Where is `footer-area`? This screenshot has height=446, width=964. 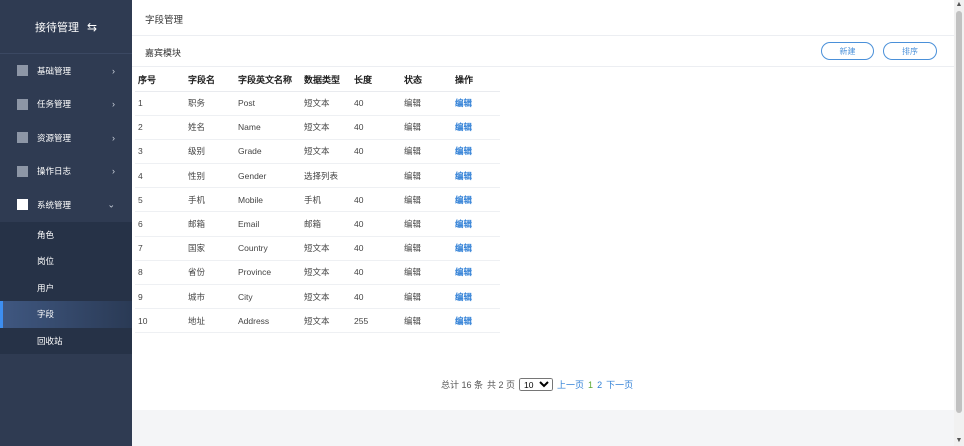
footer-area is located at coordinates (543, 428).